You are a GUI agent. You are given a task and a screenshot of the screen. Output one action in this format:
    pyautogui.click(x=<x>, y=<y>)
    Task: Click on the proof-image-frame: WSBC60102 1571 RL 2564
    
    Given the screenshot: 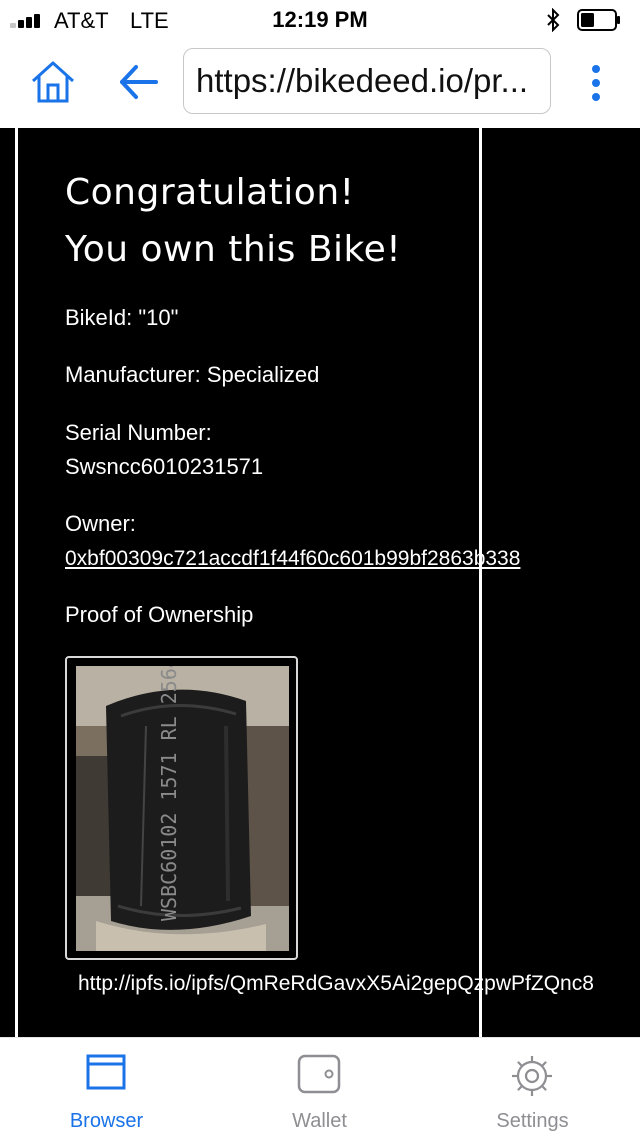 What is the action you would take?
    pyautogui.click(x=181, y=808)
    